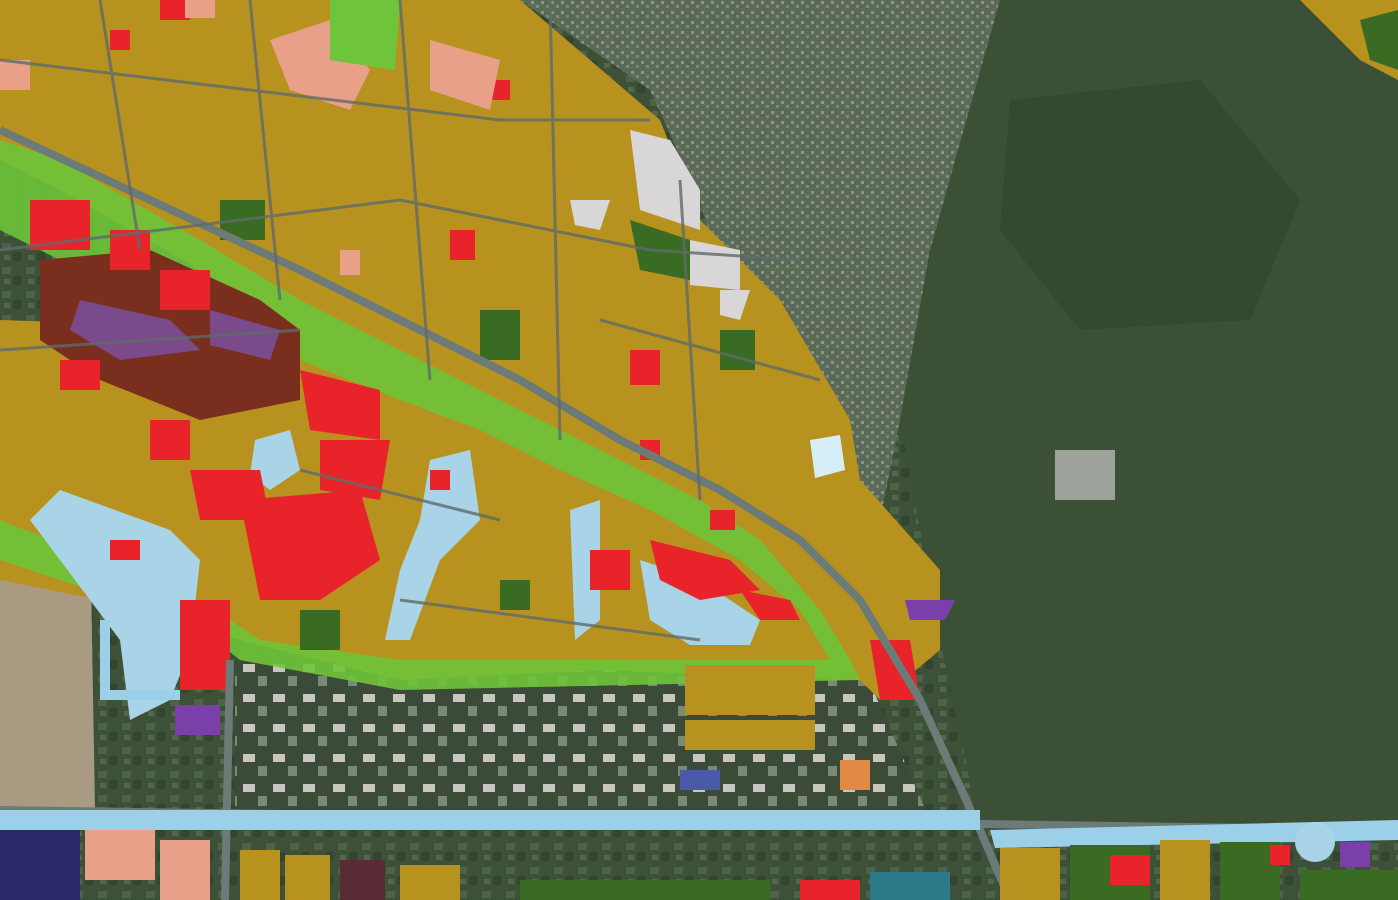 The width and height of the screenshot is (1398, 900). What do you see at coordinates (1085, 475) in the screenshot?
I see `gray-compound` at bounding box center [1085, 475].